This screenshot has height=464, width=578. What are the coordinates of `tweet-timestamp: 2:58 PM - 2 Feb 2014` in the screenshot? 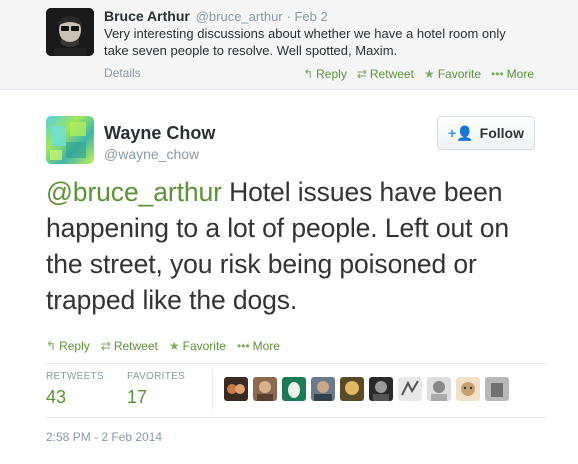 It's located at (104, 437).